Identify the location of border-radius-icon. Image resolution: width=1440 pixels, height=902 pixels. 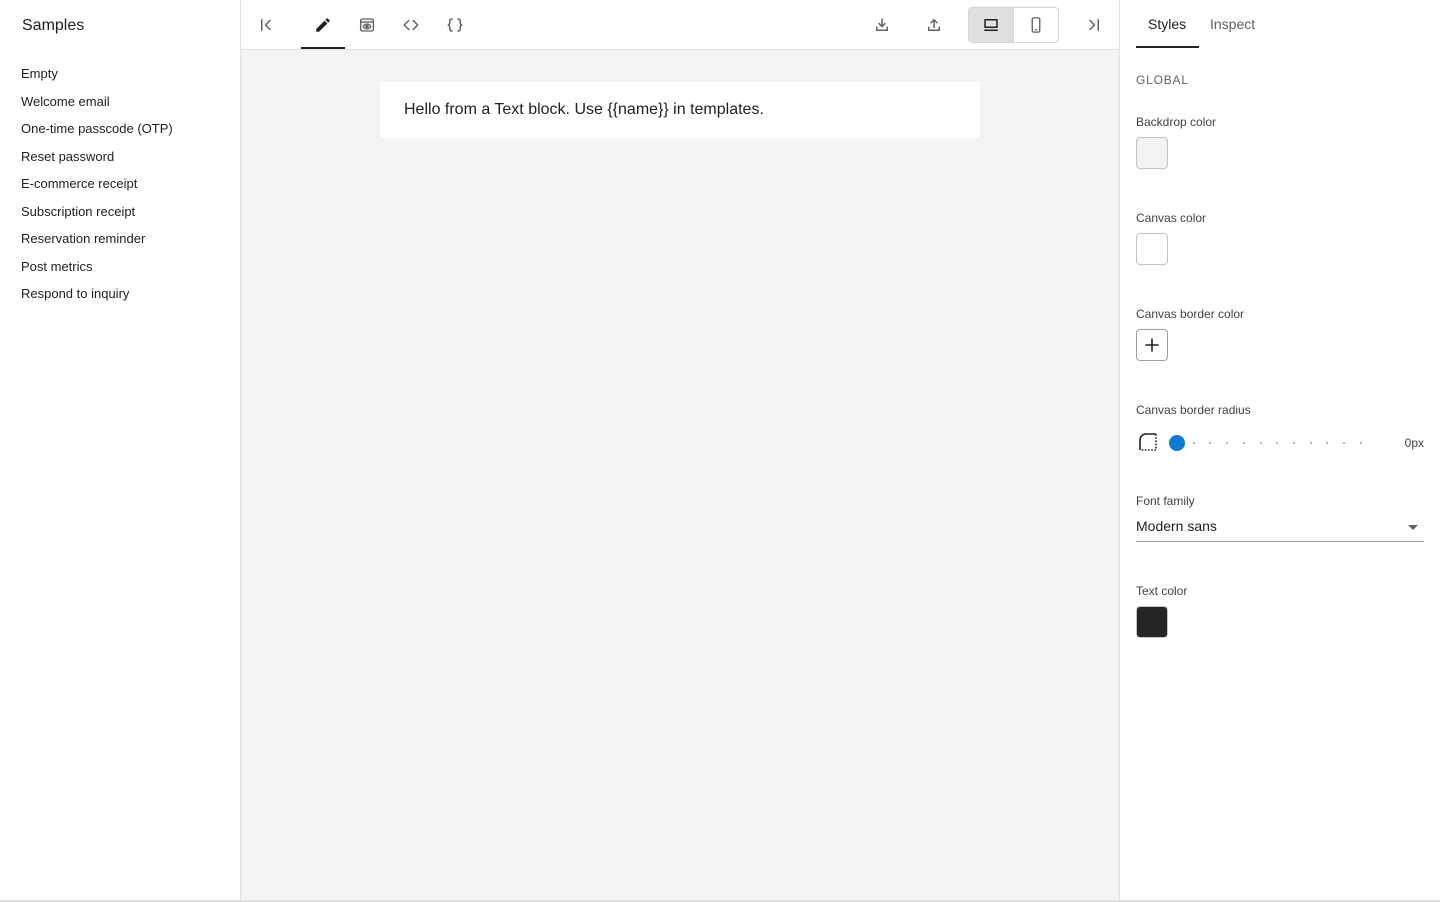
(1148, 442).